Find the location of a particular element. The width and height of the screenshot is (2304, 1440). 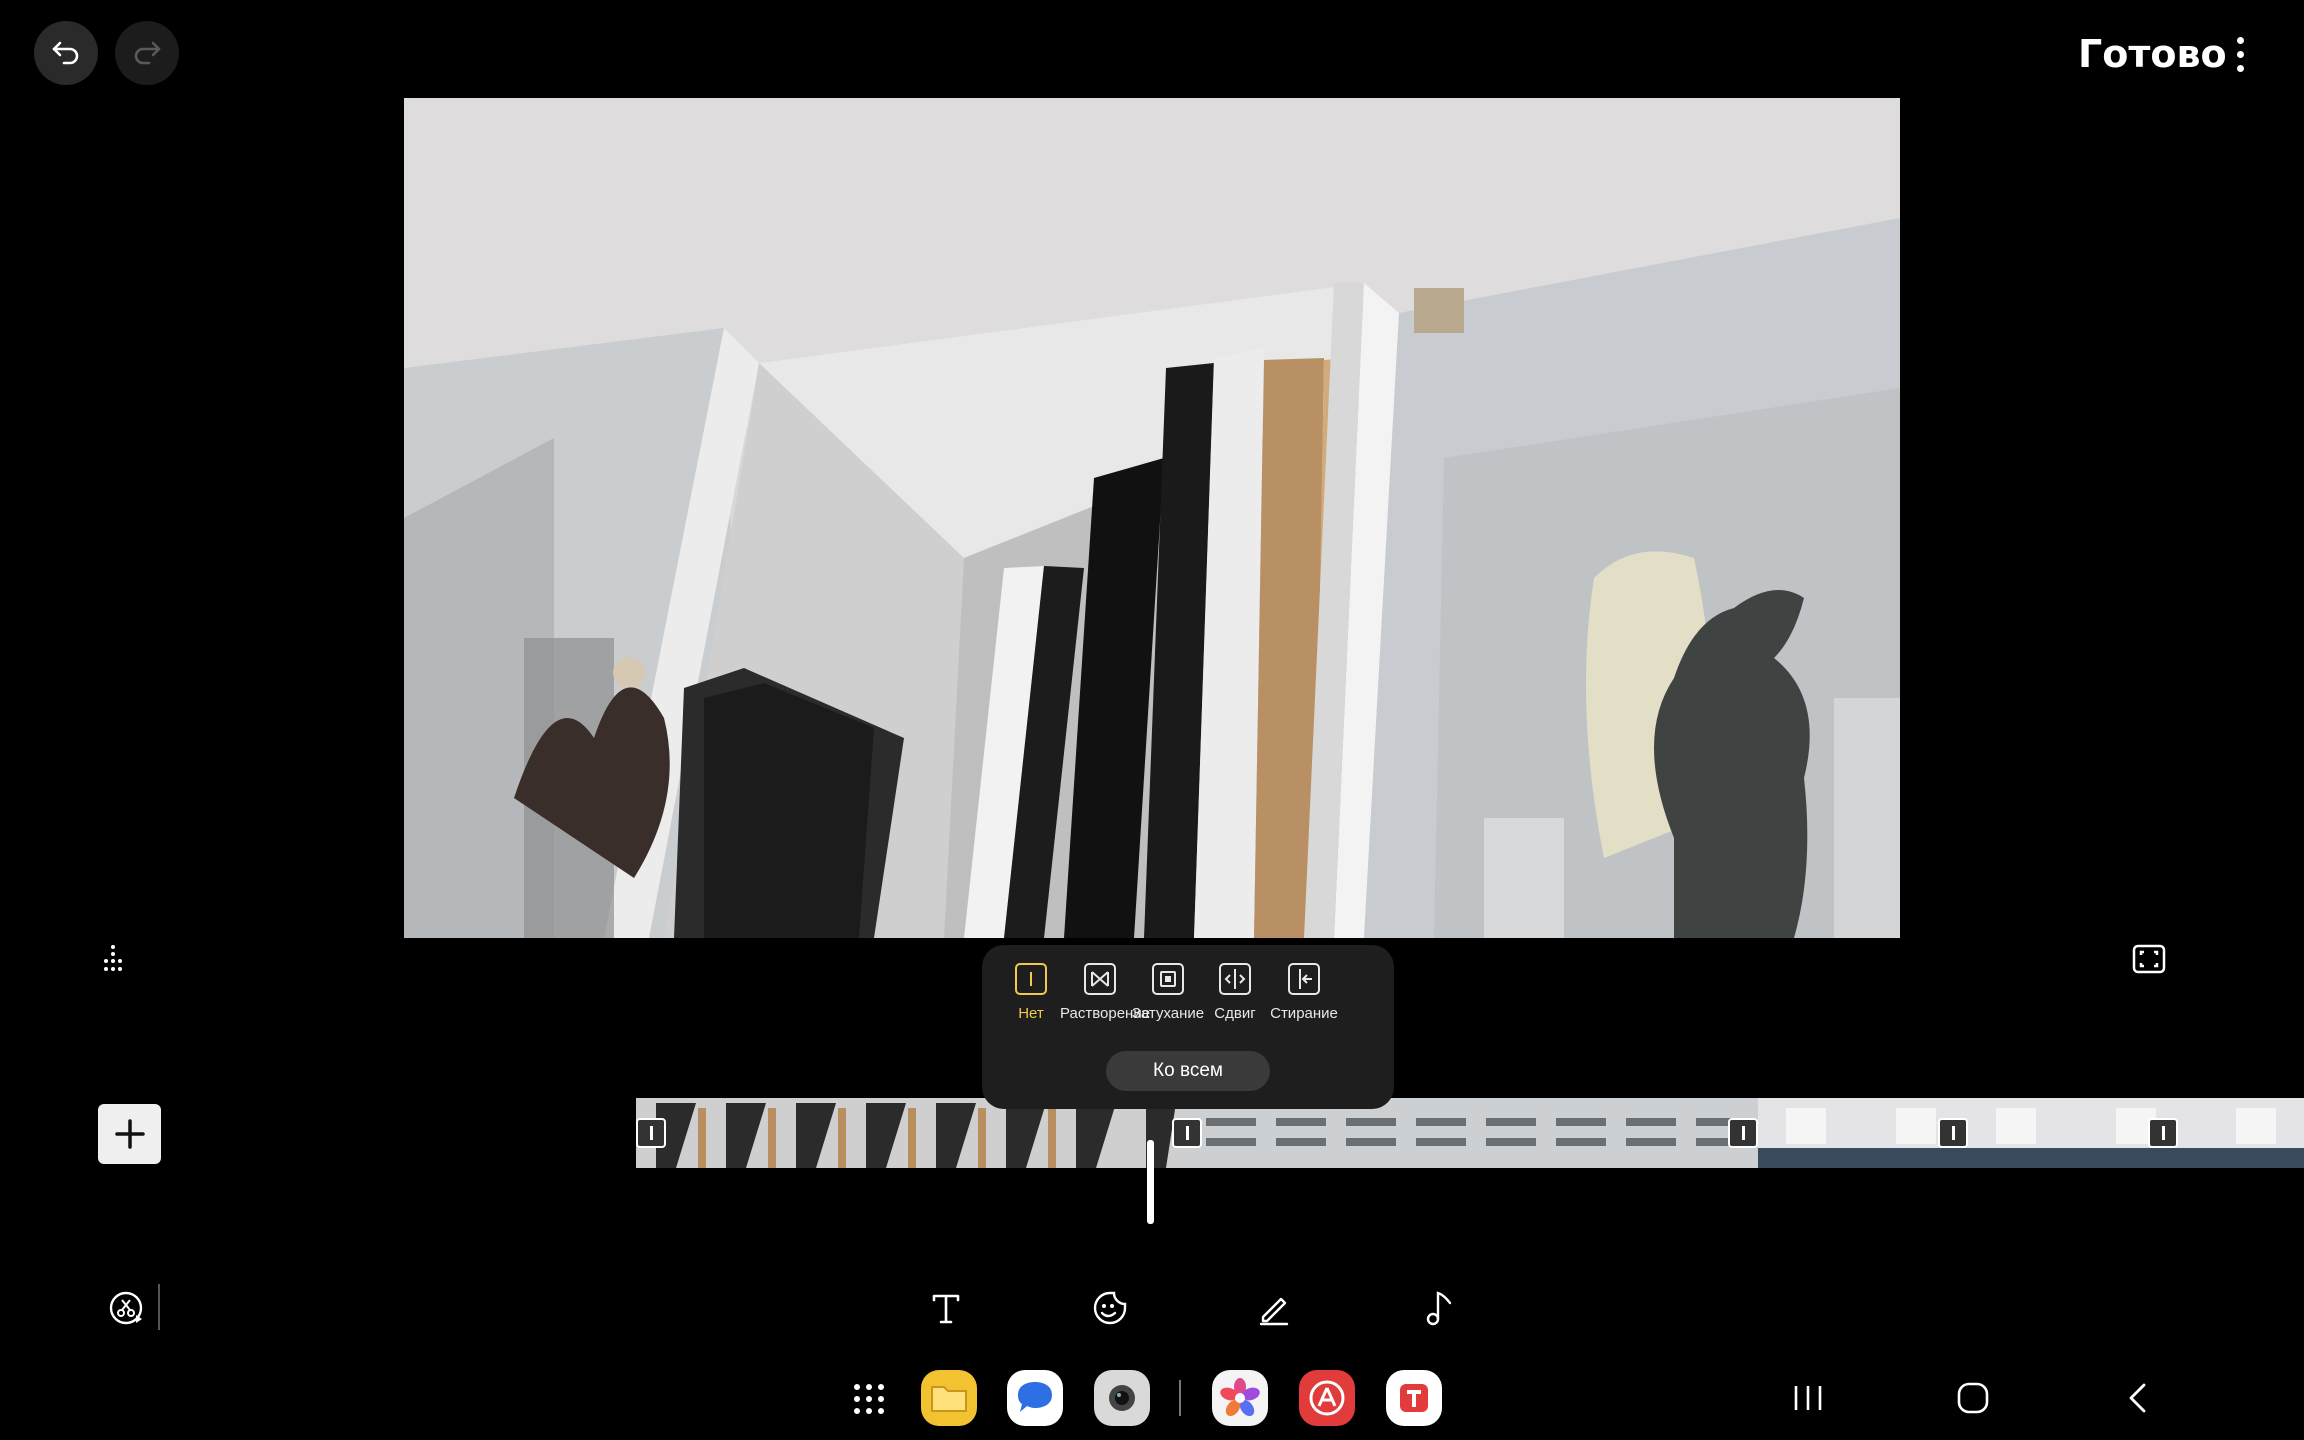

scissors-circle-icon is located at coordinates (126, 1308).